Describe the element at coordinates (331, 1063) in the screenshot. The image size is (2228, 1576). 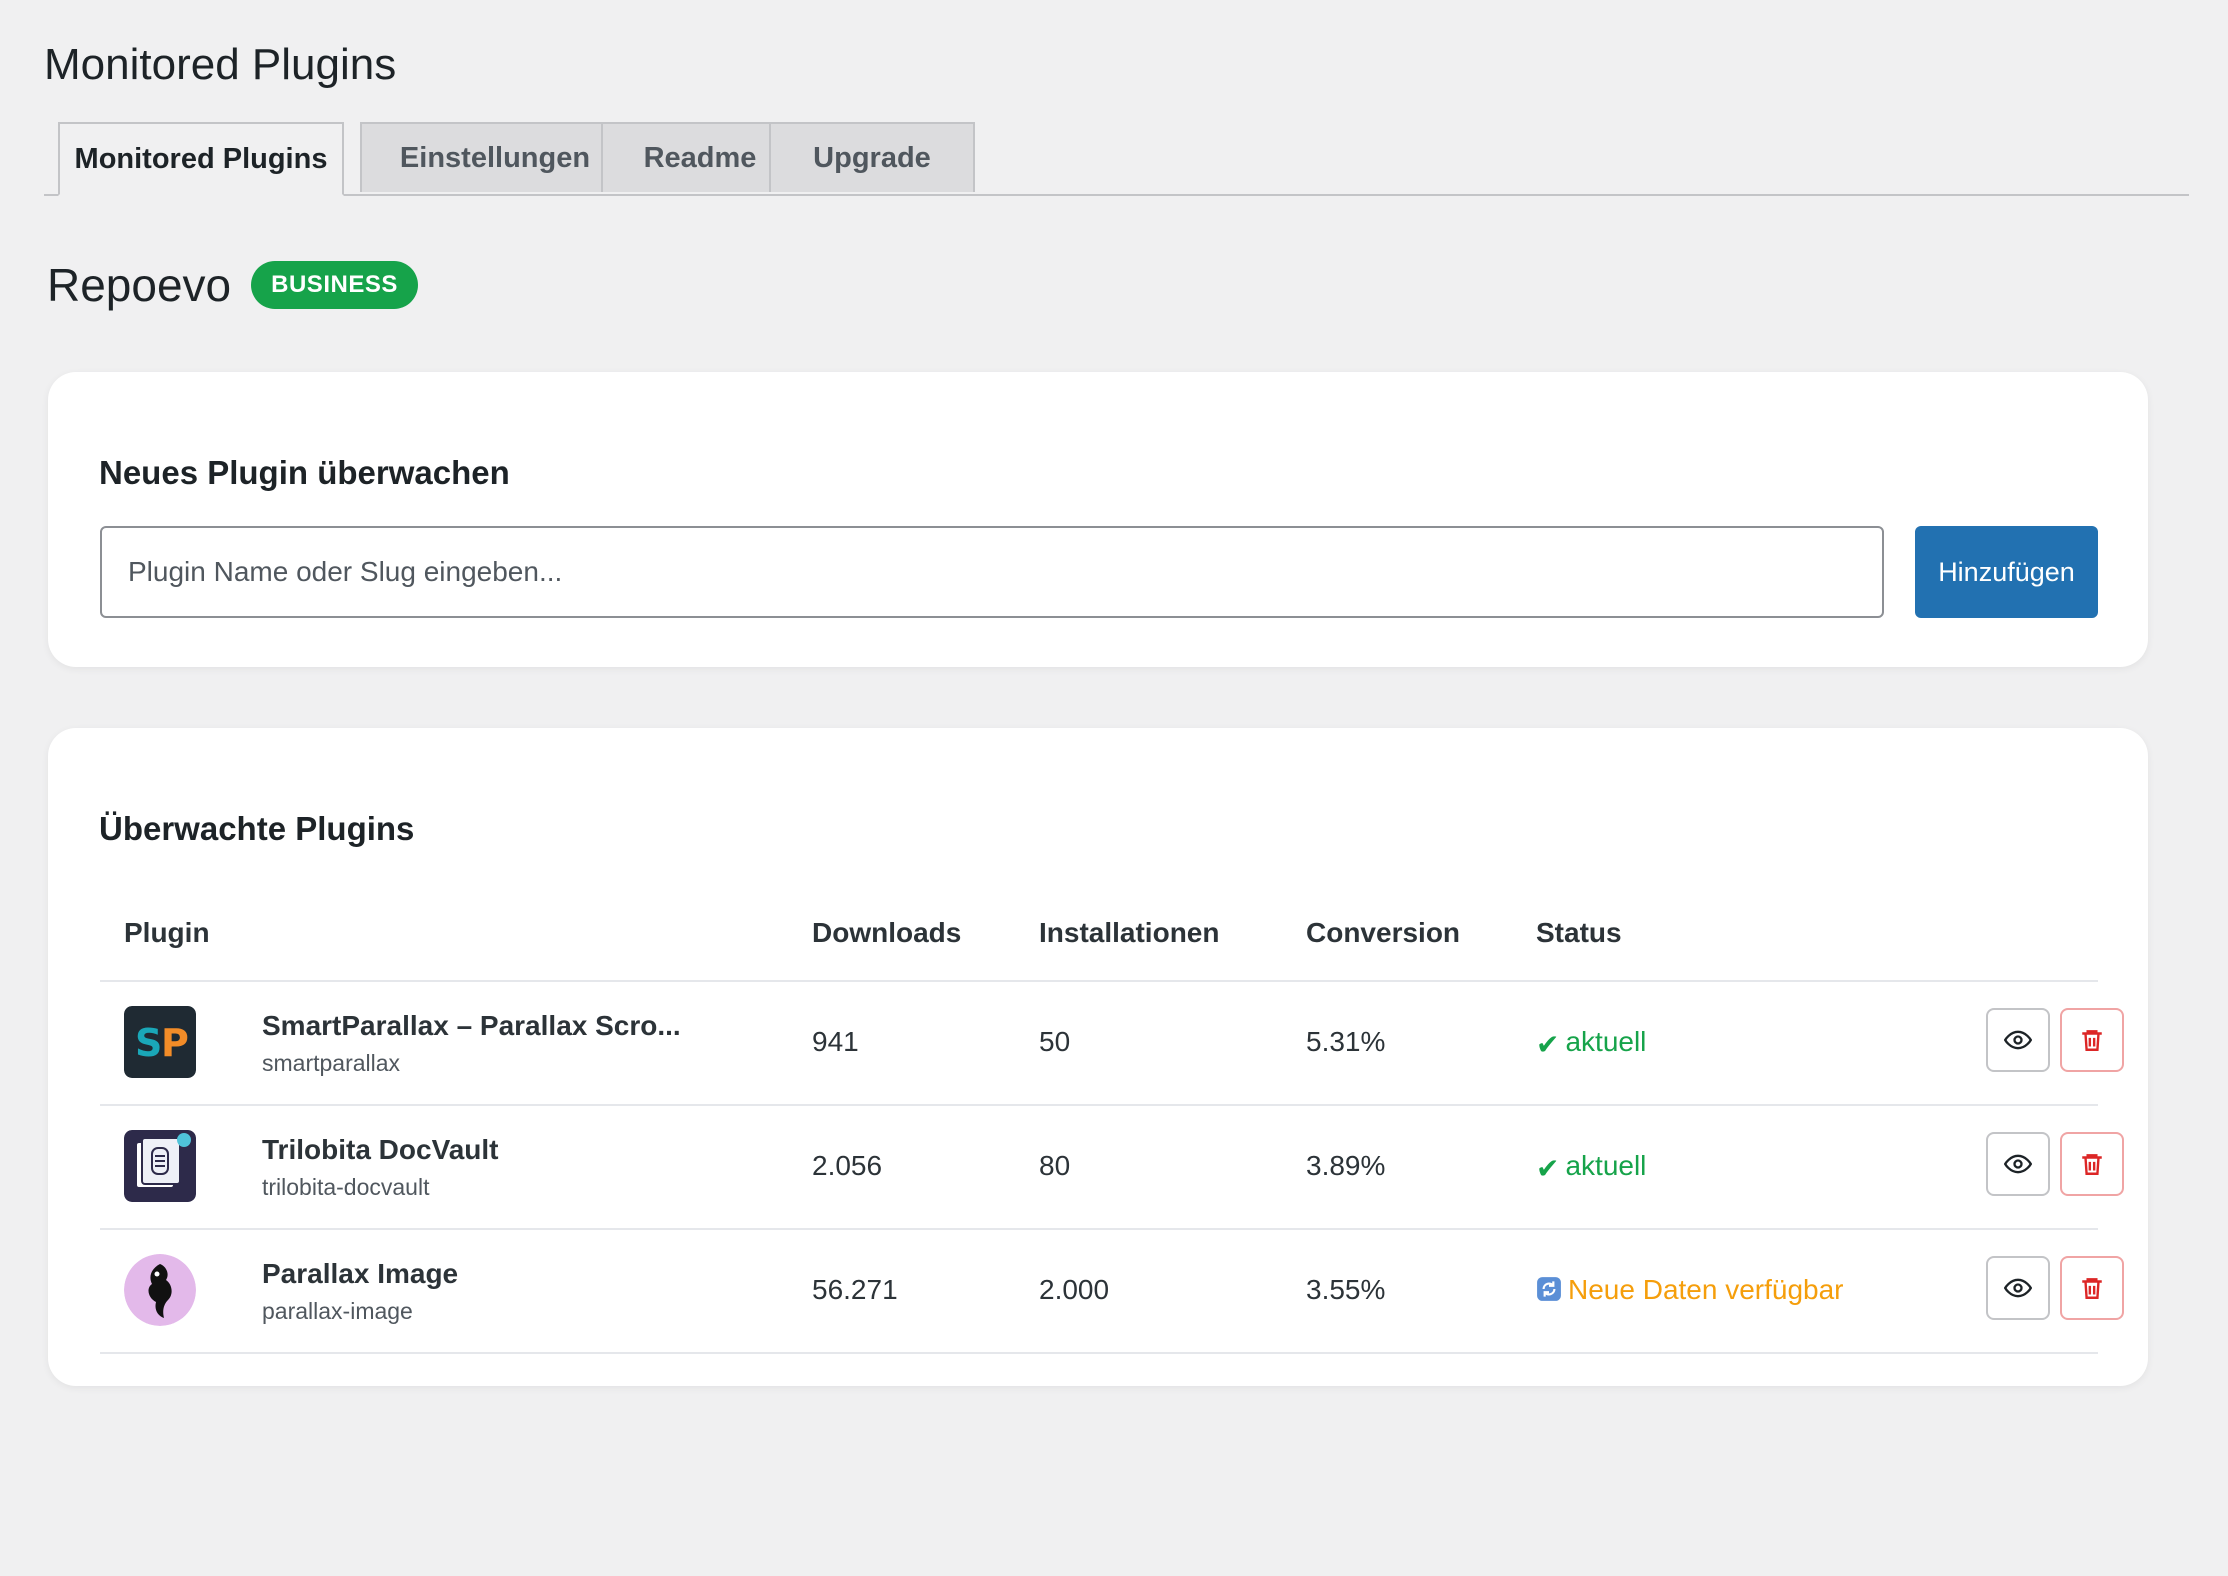
I see `plugin-slug: smartparallax` at that location.